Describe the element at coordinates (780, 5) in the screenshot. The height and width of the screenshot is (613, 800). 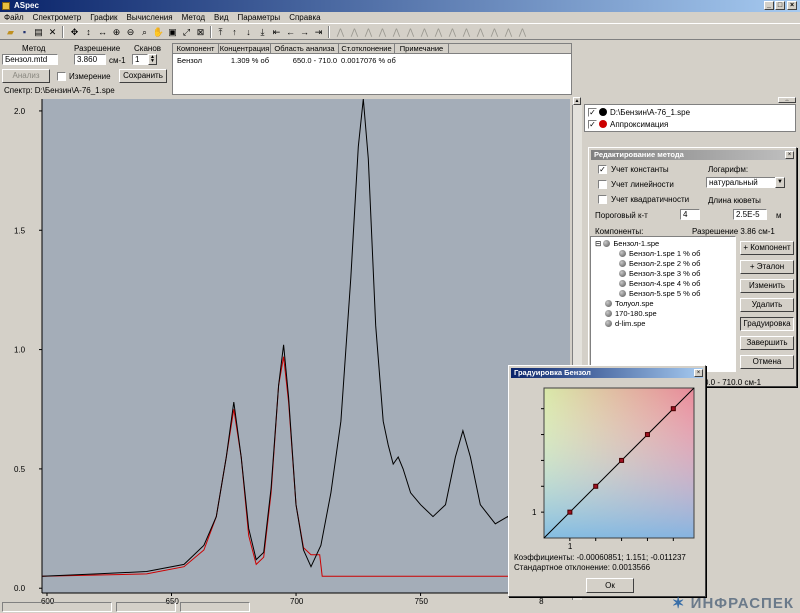
I see `maximize-button: □` at that location.